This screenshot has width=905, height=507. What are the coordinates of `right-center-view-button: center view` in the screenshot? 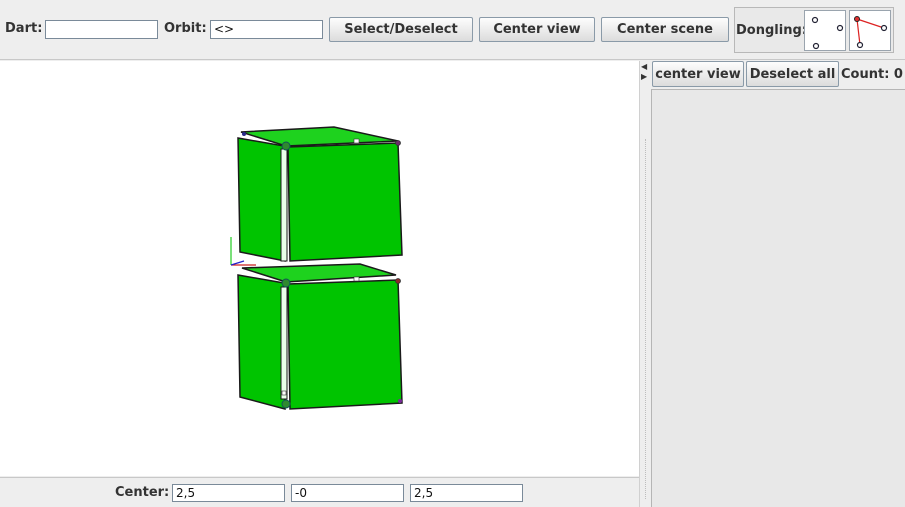 It's located at (698, 74).